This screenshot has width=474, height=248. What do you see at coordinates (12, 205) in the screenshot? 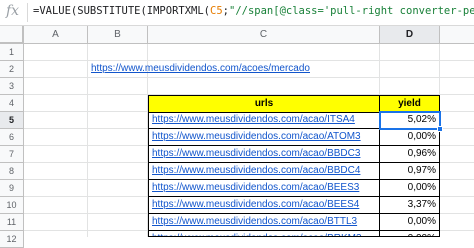
I see `row-header-10: 10` at bounding box center [12, 205].